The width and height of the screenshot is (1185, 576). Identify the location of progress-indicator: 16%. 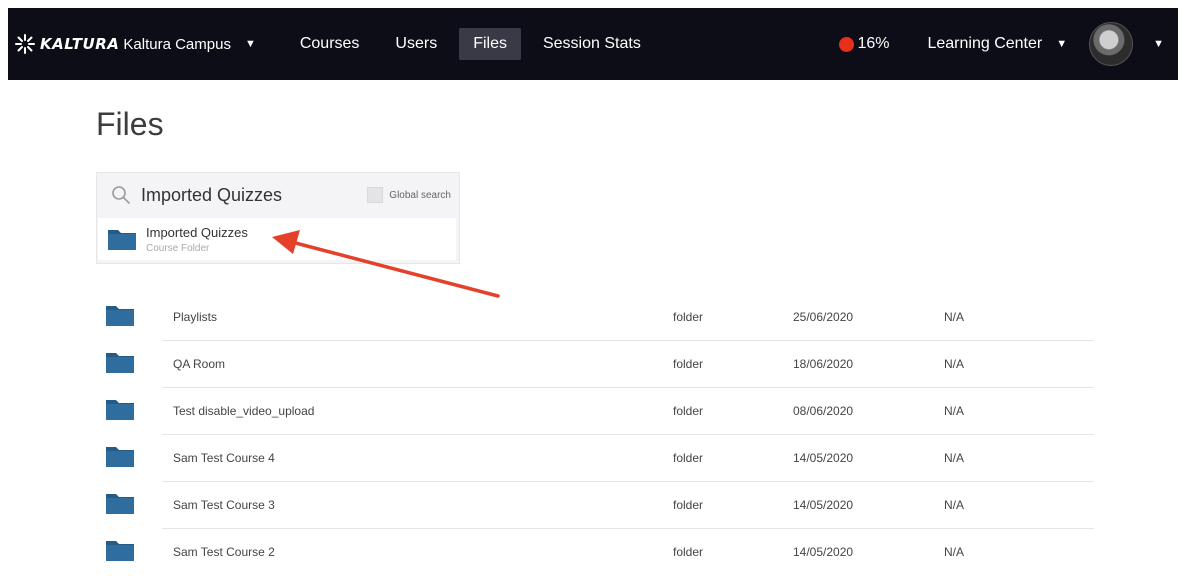
(864, 44).